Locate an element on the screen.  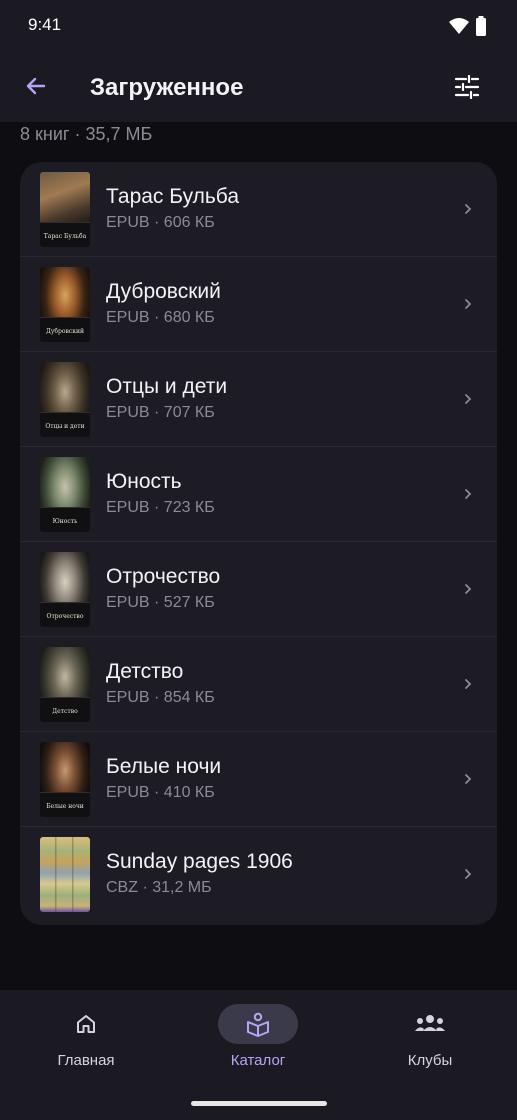
nav-home: Главная is located at coordinates (86, 1044).